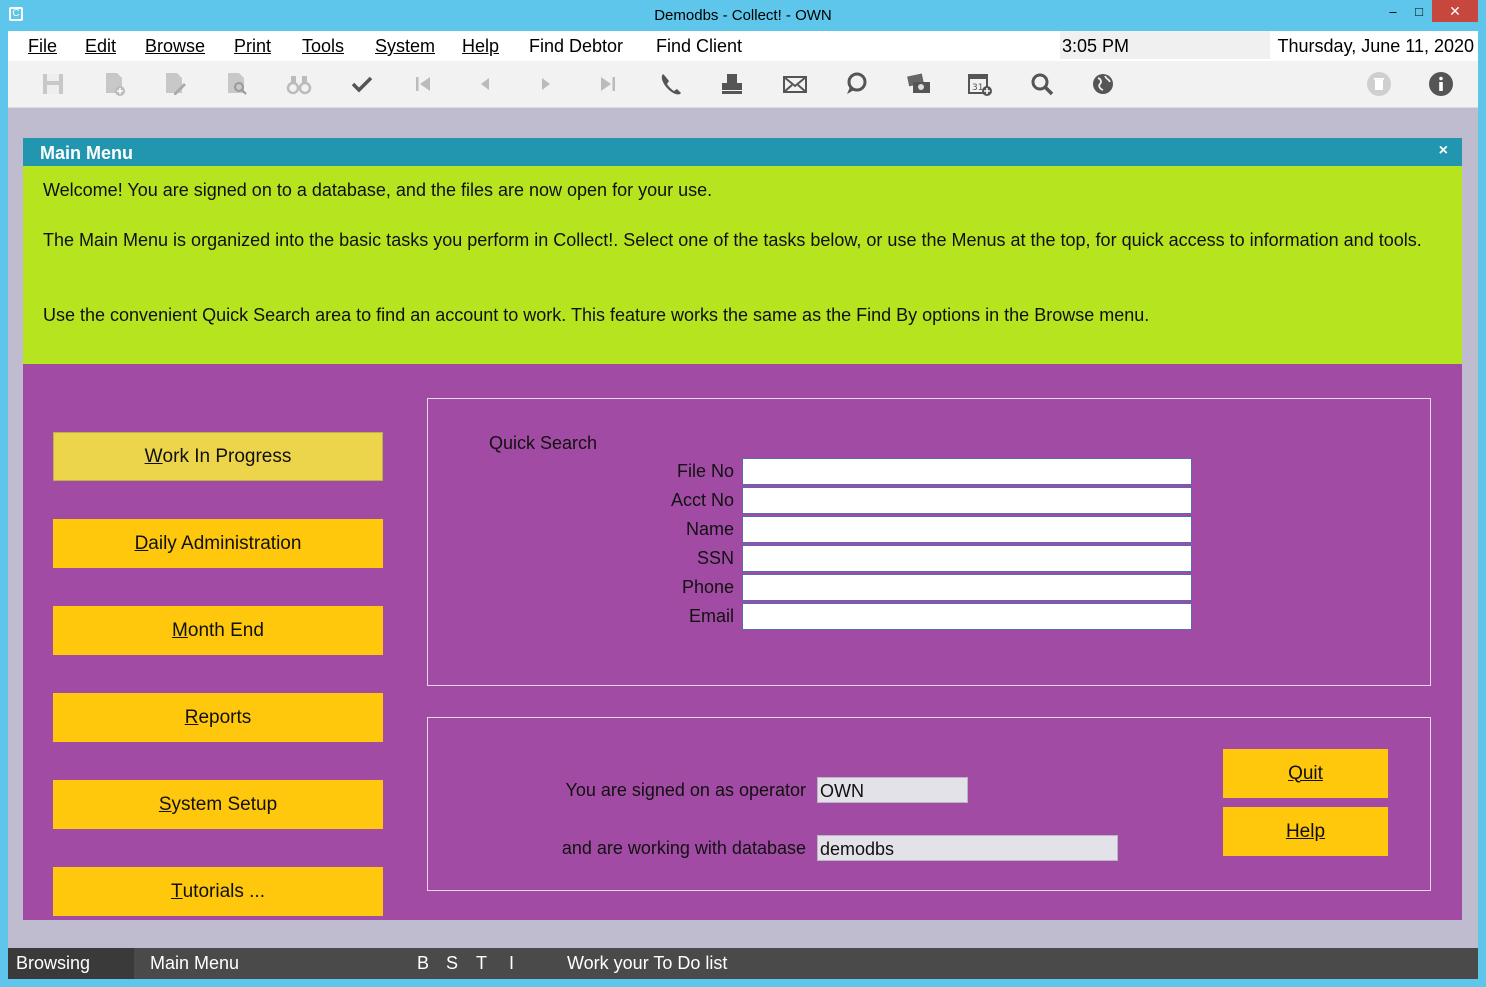 The height and width of the screenshot is (987, 1486). What do you see at coordinates (299, 84) in the screenshot?
I see `binoculars-icon` at bounding box center [299, 84].